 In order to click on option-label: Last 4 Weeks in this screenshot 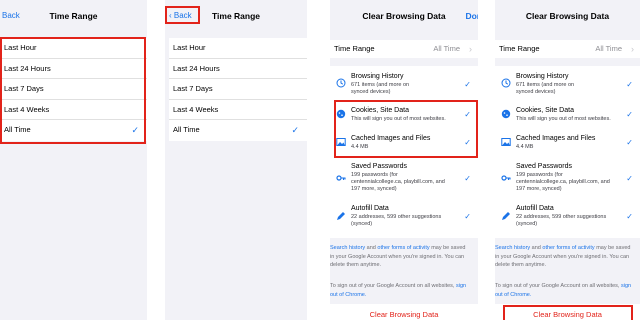, I will do `click(196, 109)`.